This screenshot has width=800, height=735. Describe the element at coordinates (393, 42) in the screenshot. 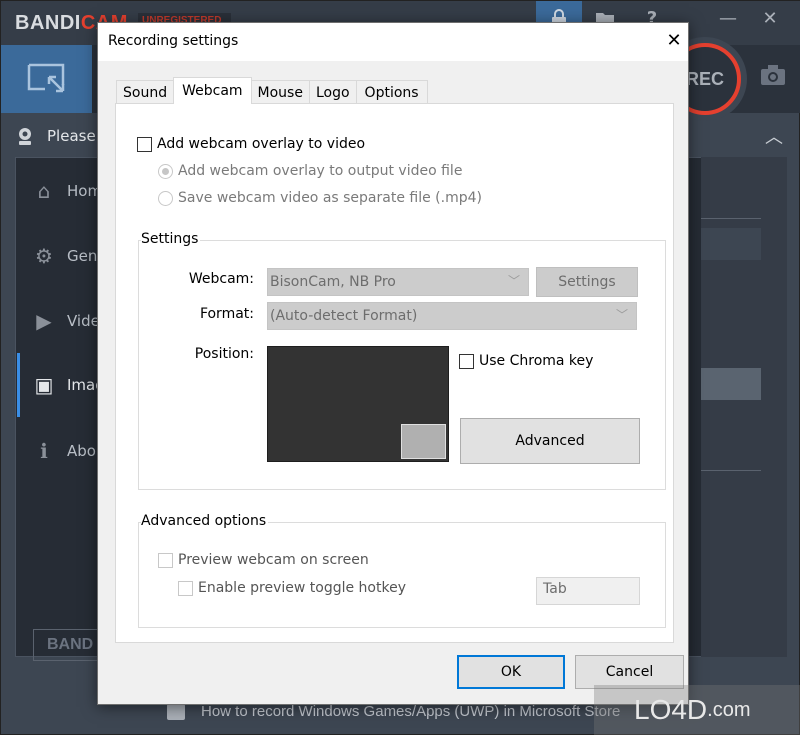

I see `dialog-titlebar: Recording settings ✕` at that location.